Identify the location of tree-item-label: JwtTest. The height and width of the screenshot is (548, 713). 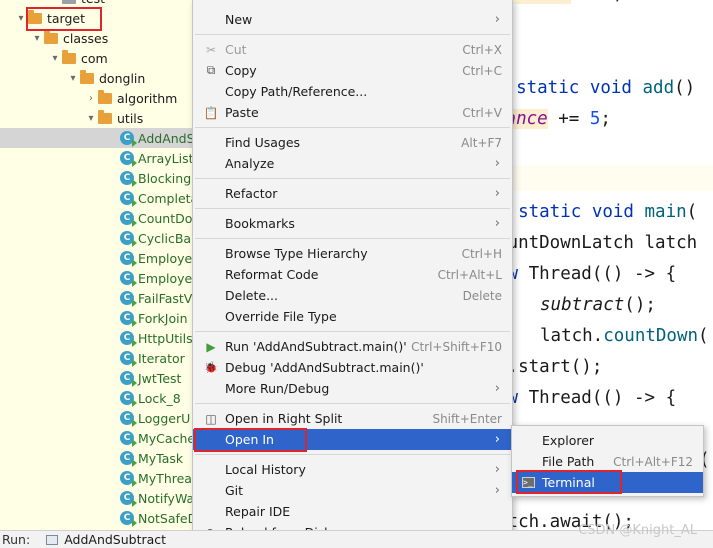
(160, 378).